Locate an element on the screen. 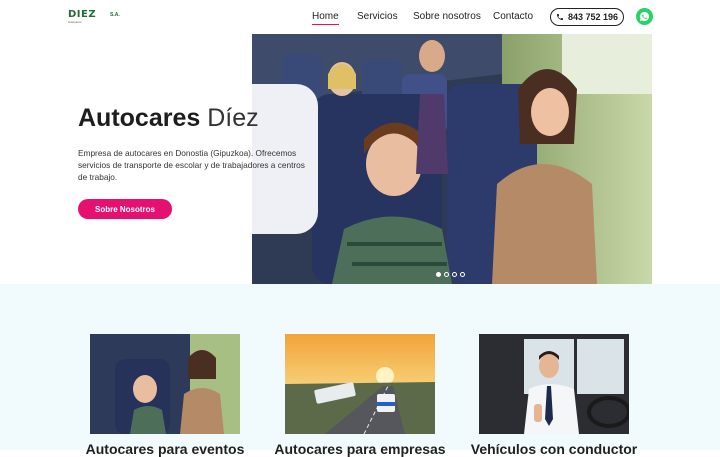 The height and width of the screenshot is (457, 720). logo-word: DIEZ is located at coordinates (82, 14).